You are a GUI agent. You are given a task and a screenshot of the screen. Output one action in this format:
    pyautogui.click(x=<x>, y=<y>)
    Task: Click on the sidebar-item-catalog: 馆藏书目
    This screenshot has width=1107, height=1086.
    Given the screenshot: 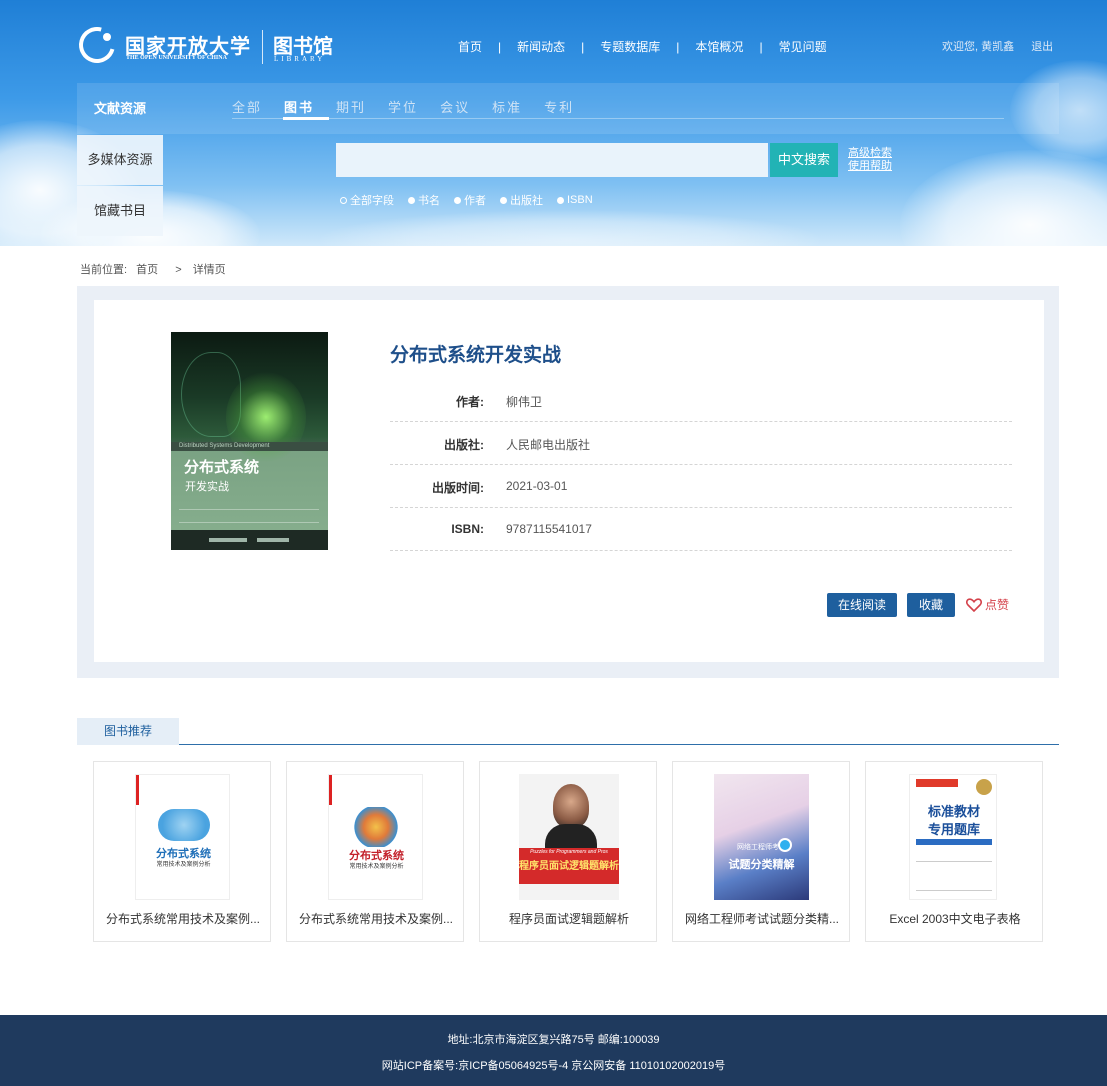 What is the action you would take?
    pyautogui.click(x=120, y=211)
    